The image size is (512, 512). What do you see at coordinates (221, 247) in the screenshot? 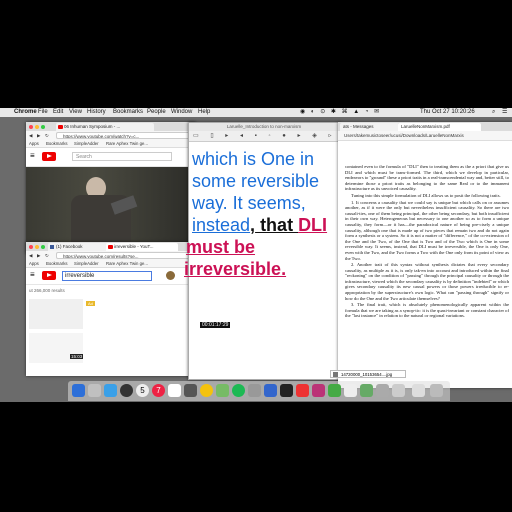
I see `caption-line-5: must be` at bounding box center [221, 247].